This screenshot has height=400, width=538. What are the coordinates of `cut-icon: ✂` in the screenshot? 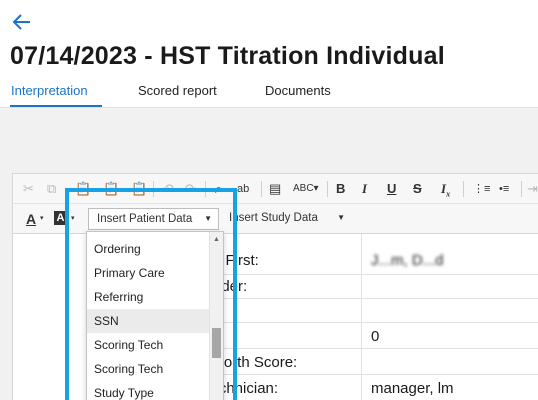 It's located at (28, 189).